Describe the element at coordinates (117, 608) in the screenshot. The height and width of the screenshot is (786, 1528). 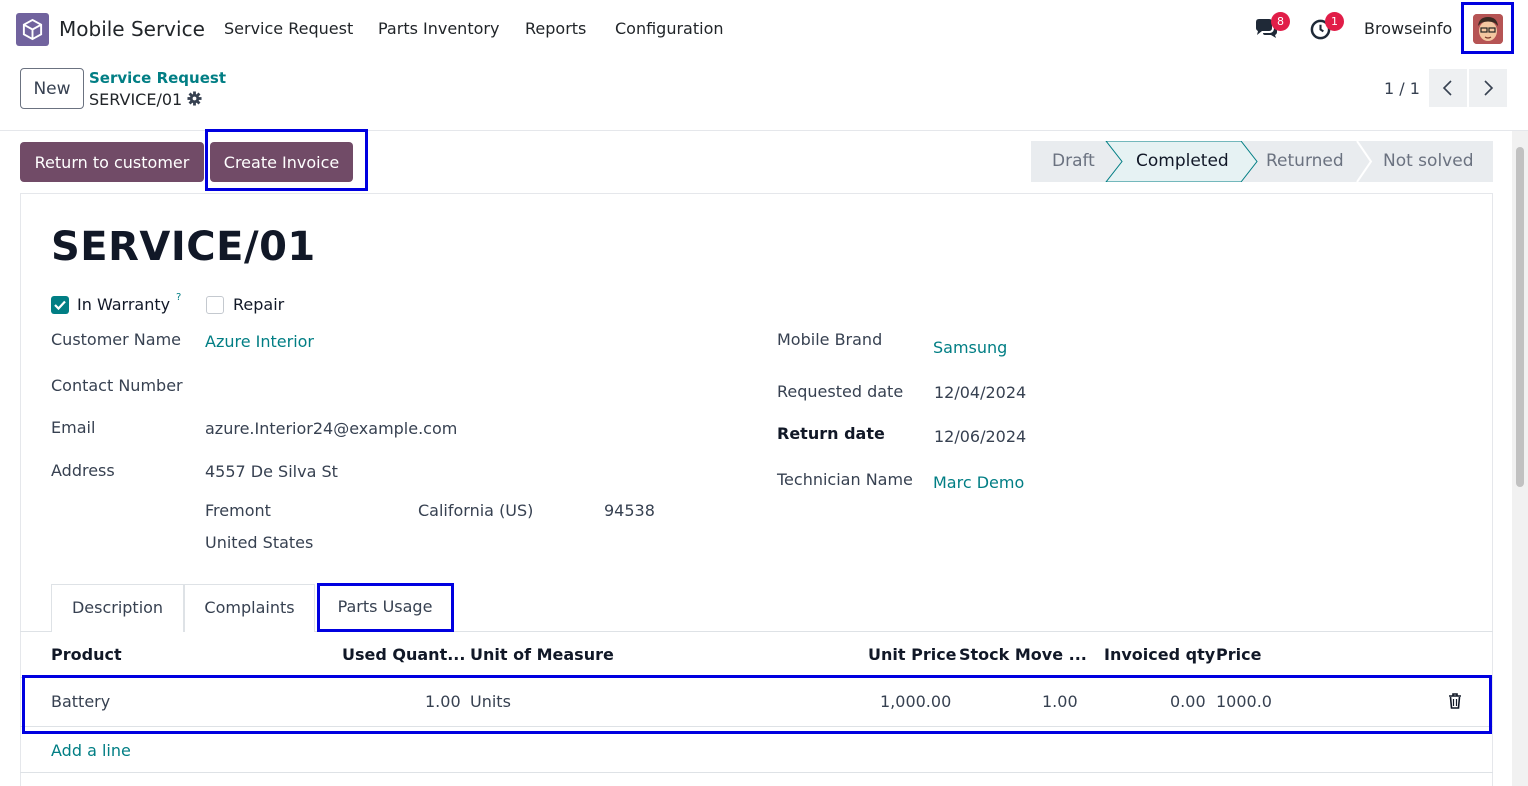
I see `tab-description: Description` at that location.